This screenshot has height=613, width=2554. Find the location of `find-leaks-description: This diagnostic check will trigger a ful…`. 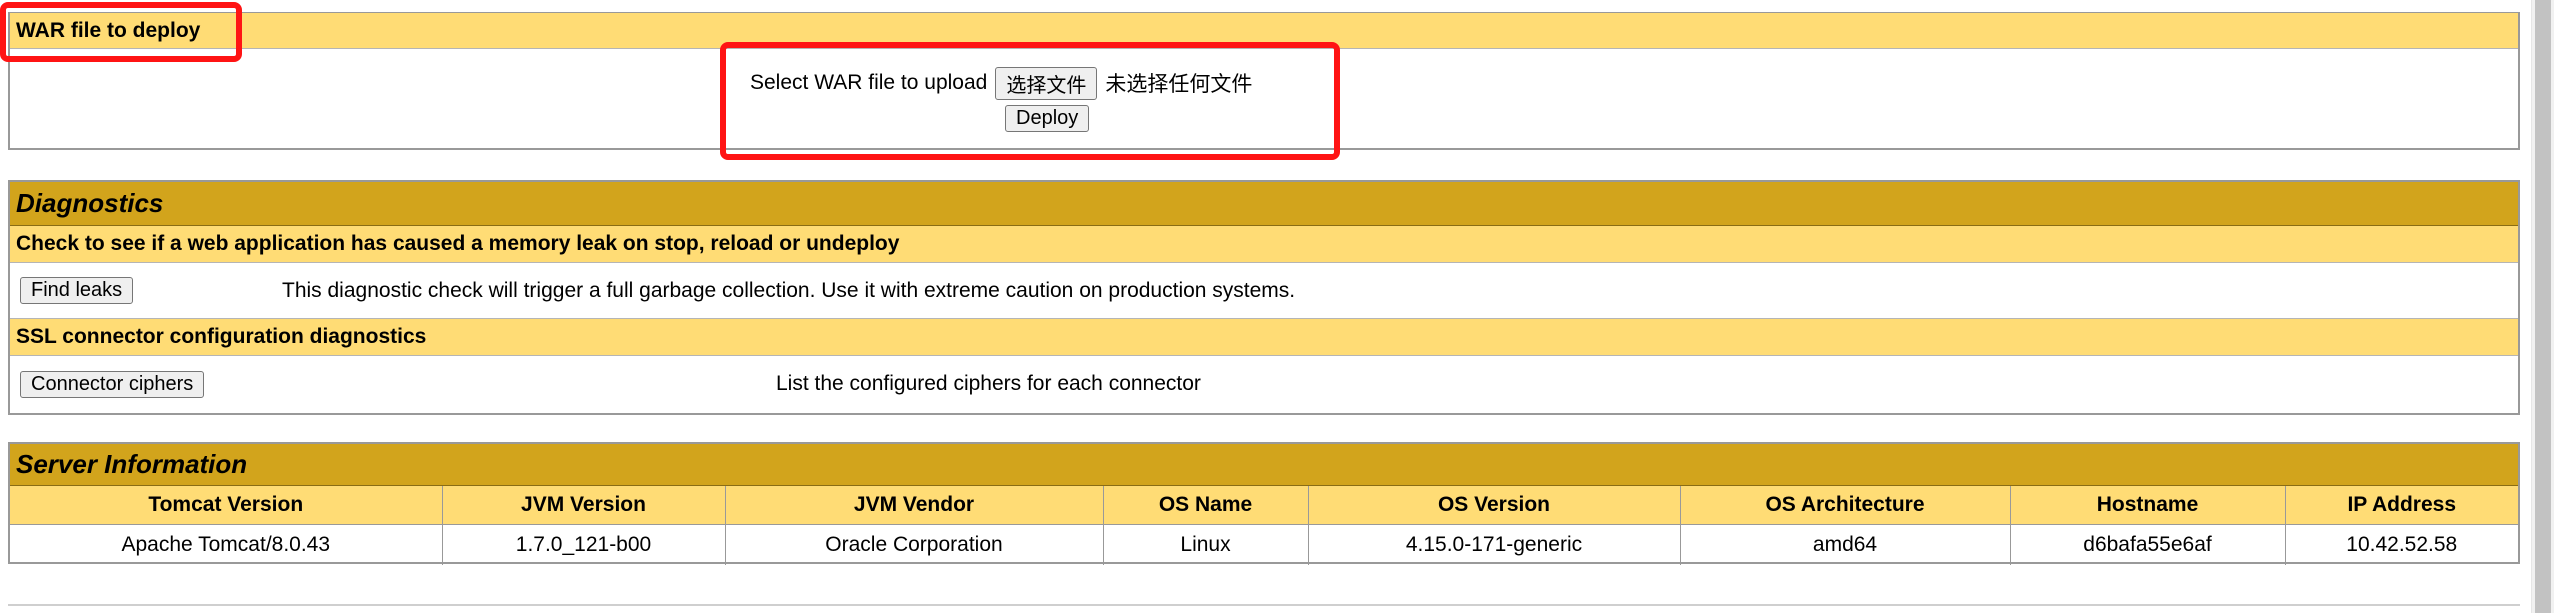

find-leaks-description: This diagnostic check will trigger a ful… is located at coordinates (789, 290).